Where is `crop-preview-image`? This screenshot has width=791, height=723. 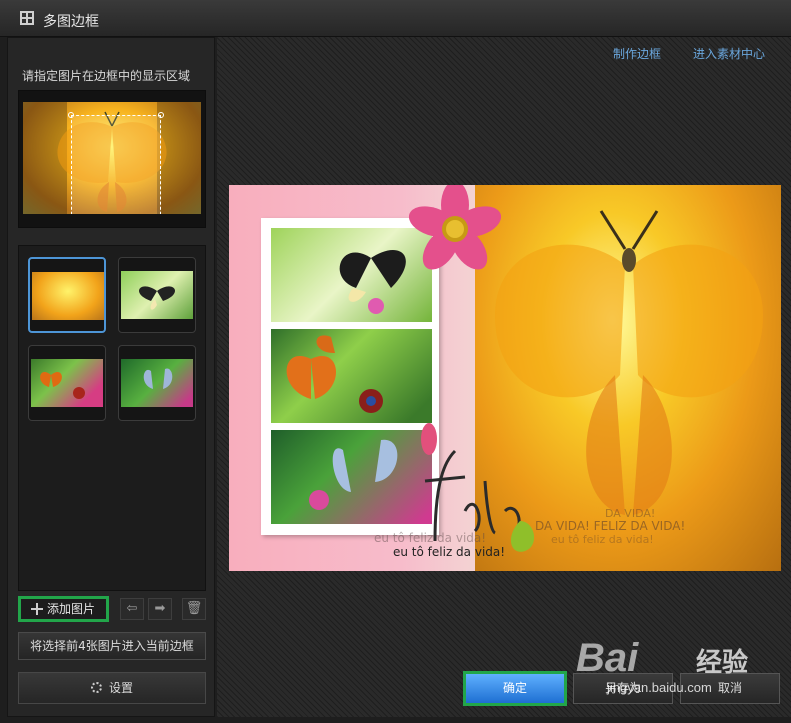 crop-preview-image is located at coordinates (112, 158).